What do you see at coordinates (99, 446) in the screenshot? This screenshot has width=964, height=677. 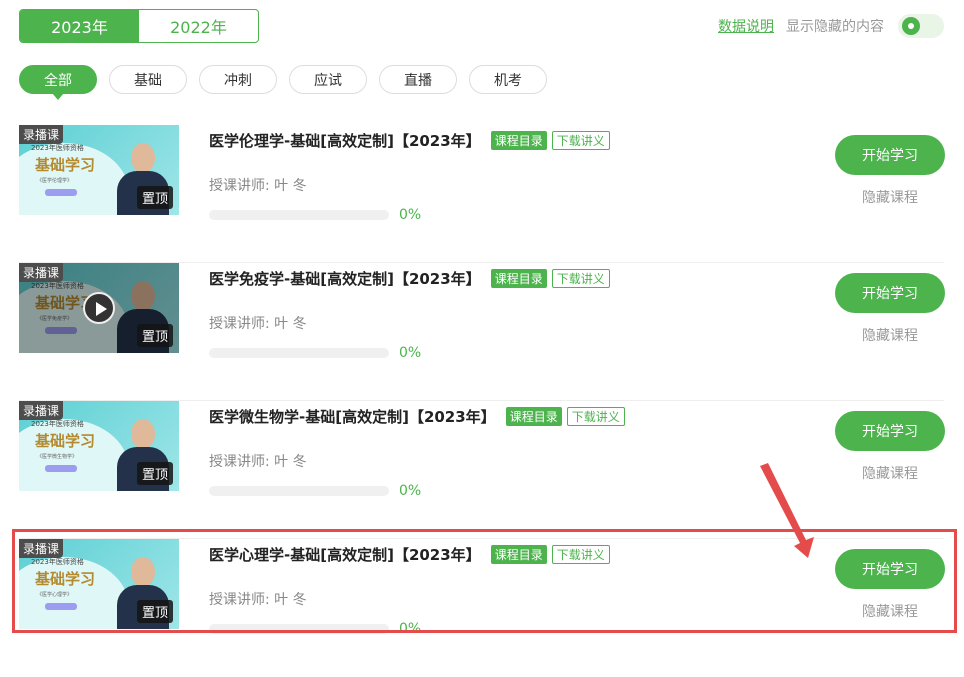 I see `course-thumbnail: 2023年医师资格 基础学习 《医学微生物学》 录播课 置顶` at bounding box center [99, 446].